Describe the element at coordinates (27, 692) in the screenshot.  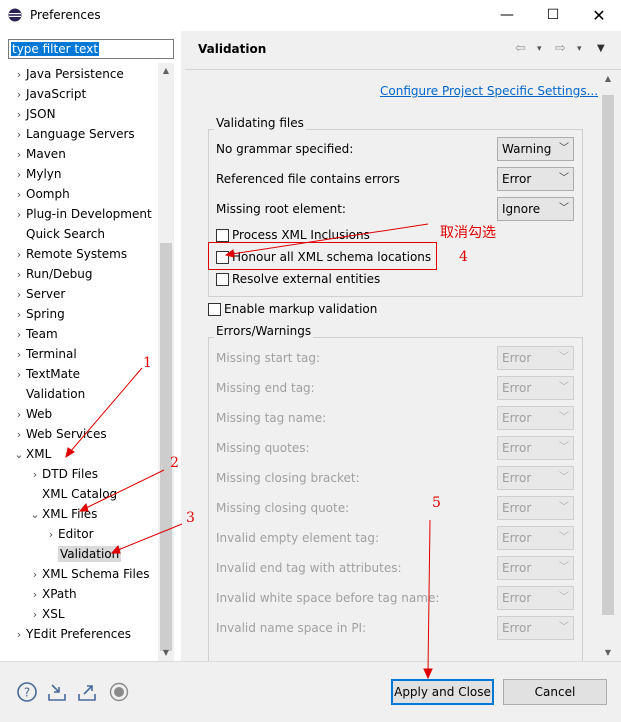
I see `help-icon: ?` at that location.